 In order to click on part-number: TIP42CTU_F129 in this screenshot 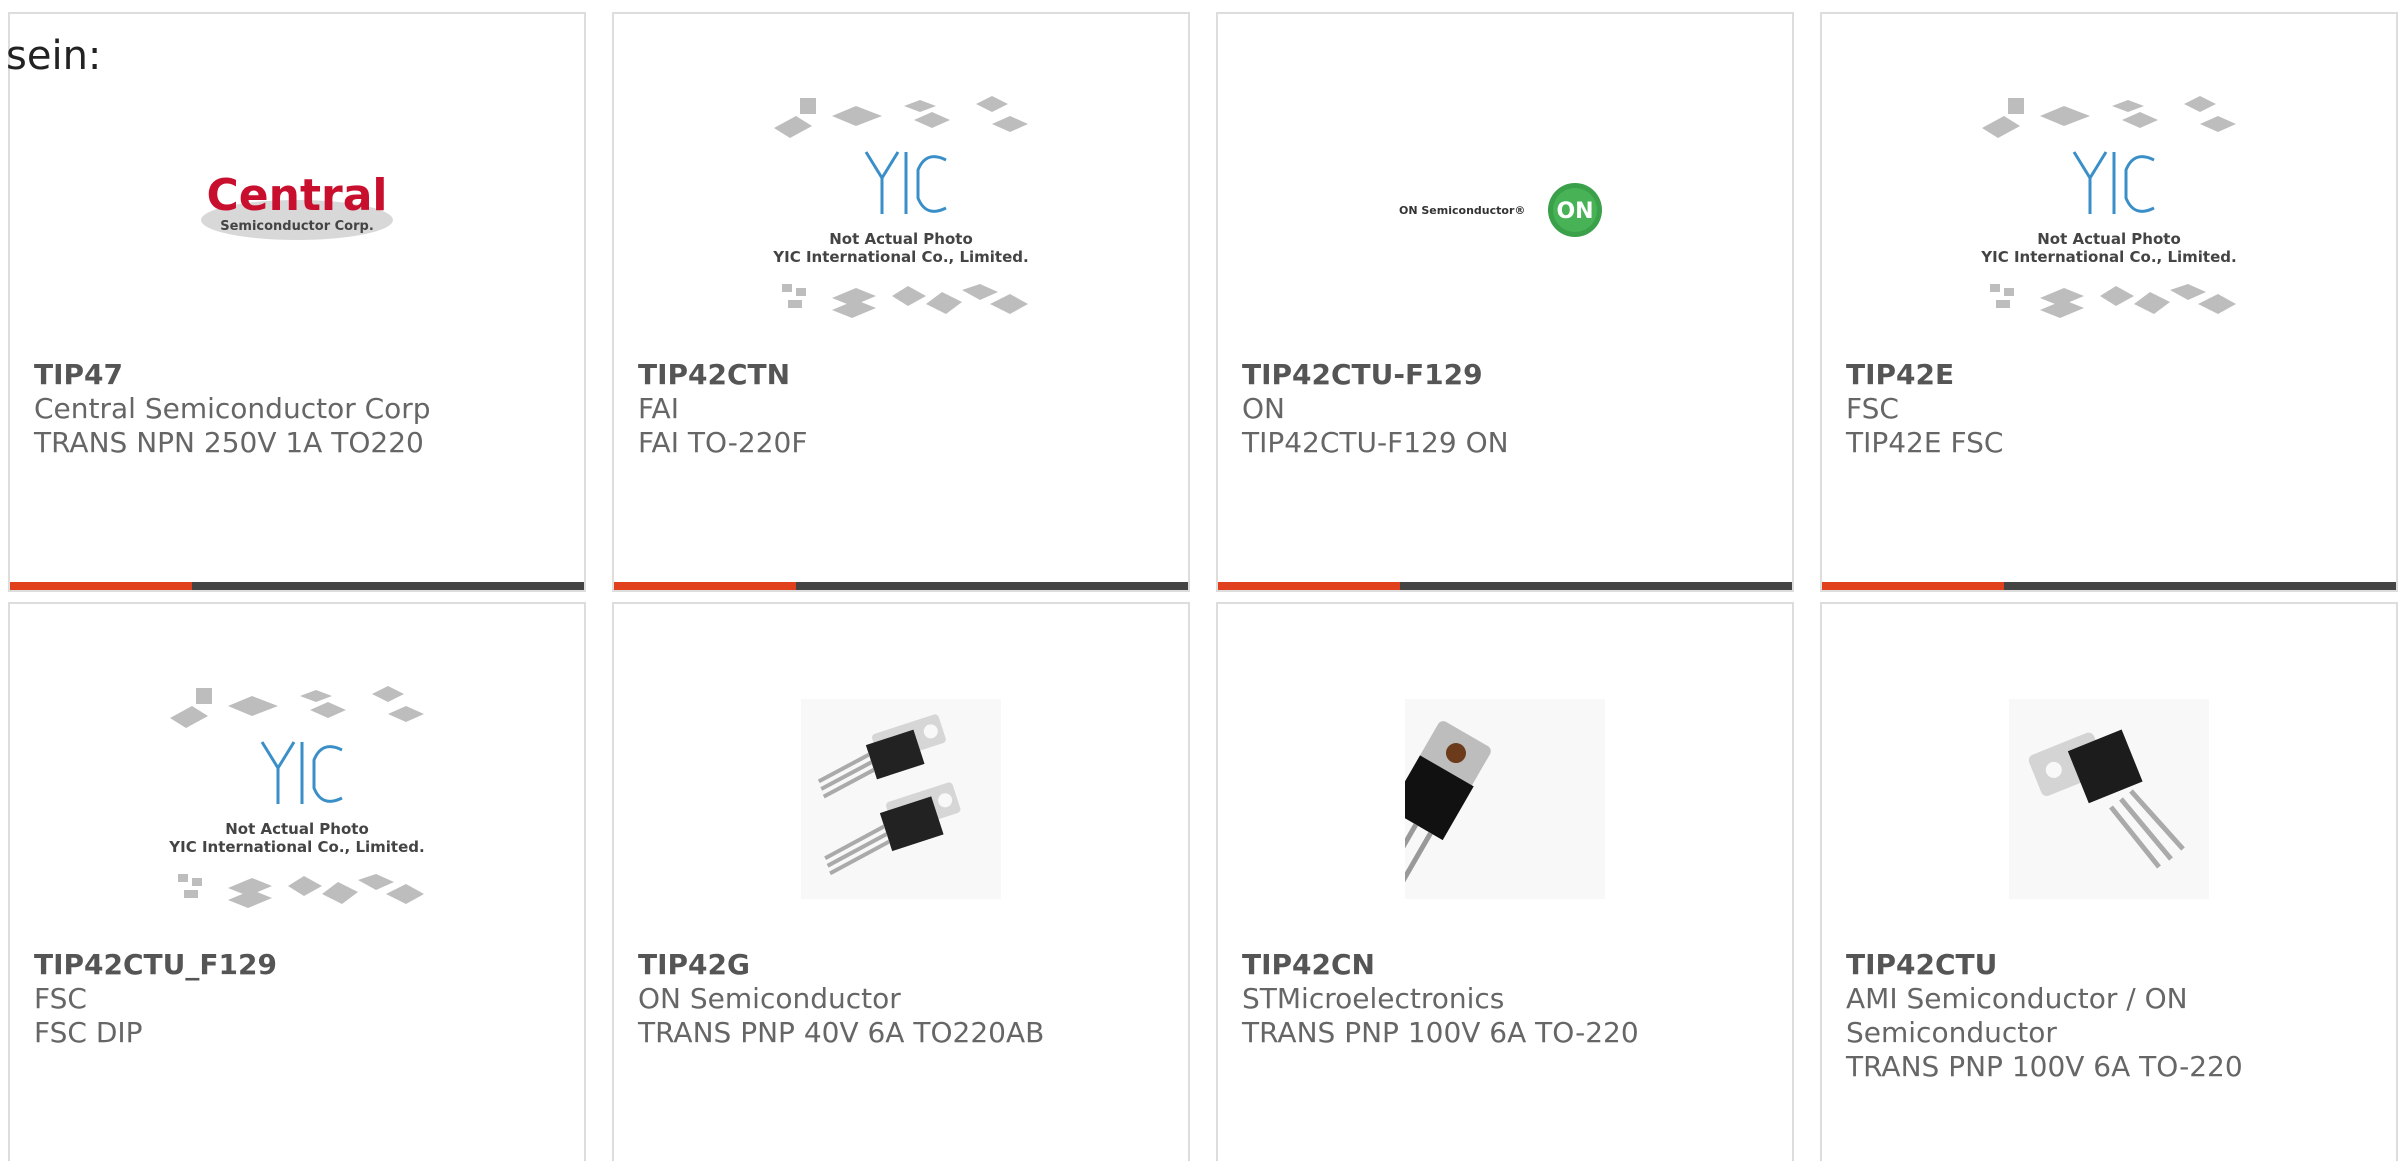, I will do `click(155, 964)`.